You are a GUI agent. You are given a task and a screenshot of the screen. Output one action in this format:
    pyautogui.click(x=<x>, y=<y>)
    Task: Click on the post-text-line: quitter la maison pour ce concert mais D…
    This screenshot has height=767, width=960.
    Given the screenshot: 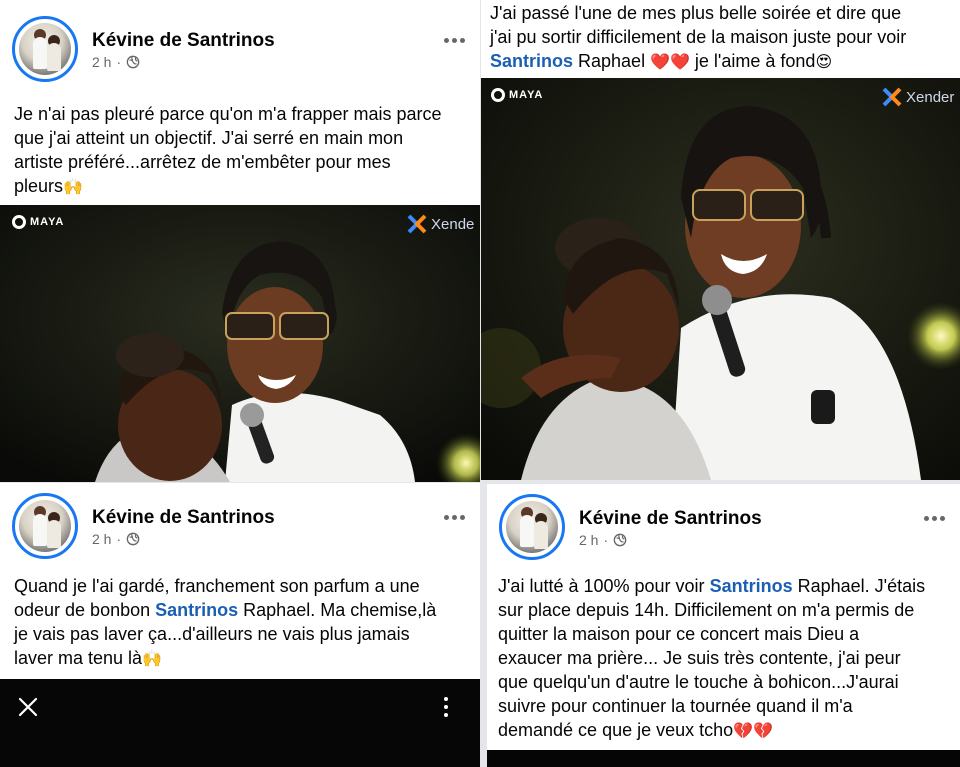 What is the action you would take?
    pyautogui.click(x=679, y=634)
    